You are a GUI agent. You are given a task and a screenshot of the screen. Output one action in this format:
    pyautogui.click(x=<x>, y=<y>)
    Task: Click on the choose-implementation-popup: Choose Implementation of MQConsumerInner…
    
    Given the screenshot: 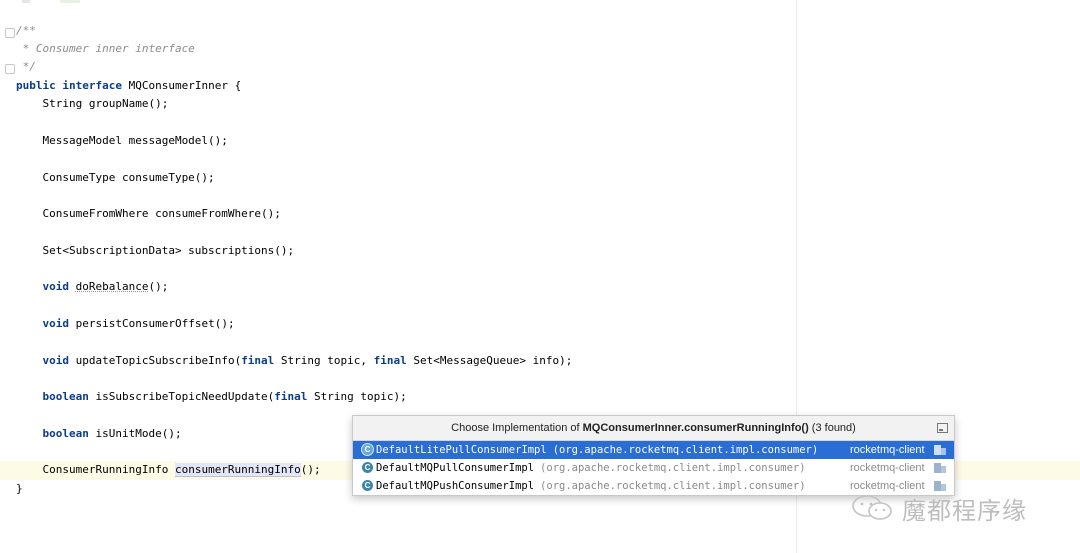 What is the action you would take?
    pyautogui.click(x=653, y=455)
    